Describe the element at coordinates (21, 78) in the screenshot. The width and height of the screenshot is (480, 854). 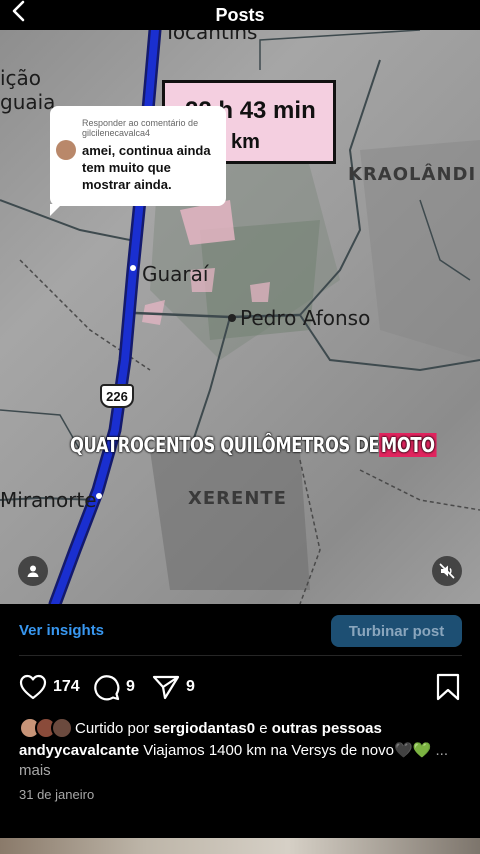
I see `map-label-acao: ição` at that location.